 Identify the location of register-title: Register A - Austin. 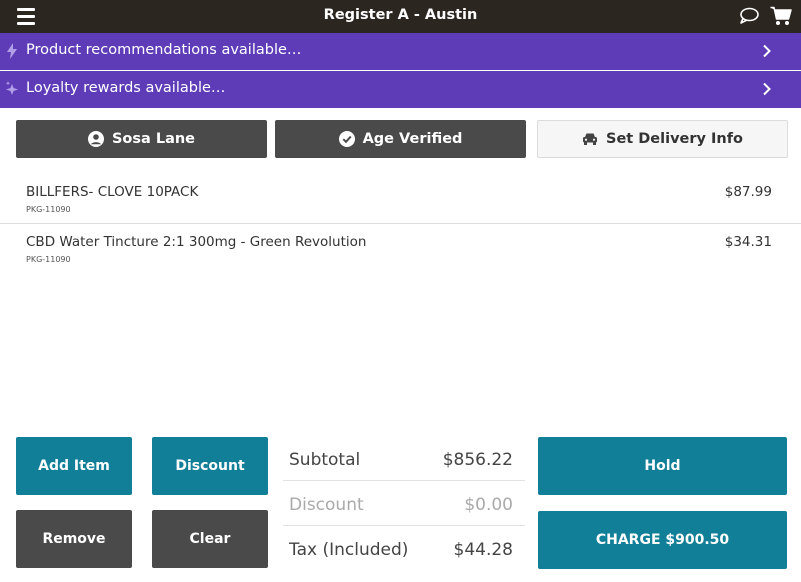
(400, 15).